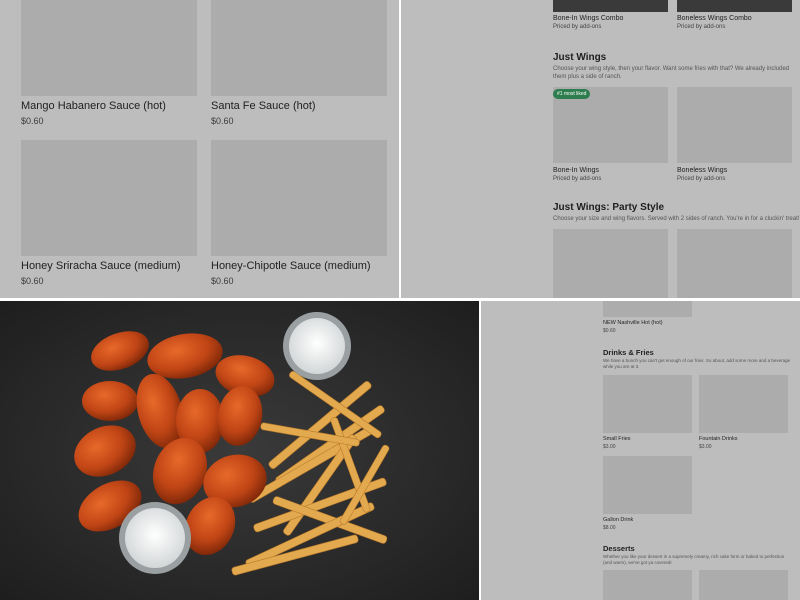 This screenshot has height=600, width=800. I want to click on item-name: Bone-In Wings Combo, so click(588, 18).